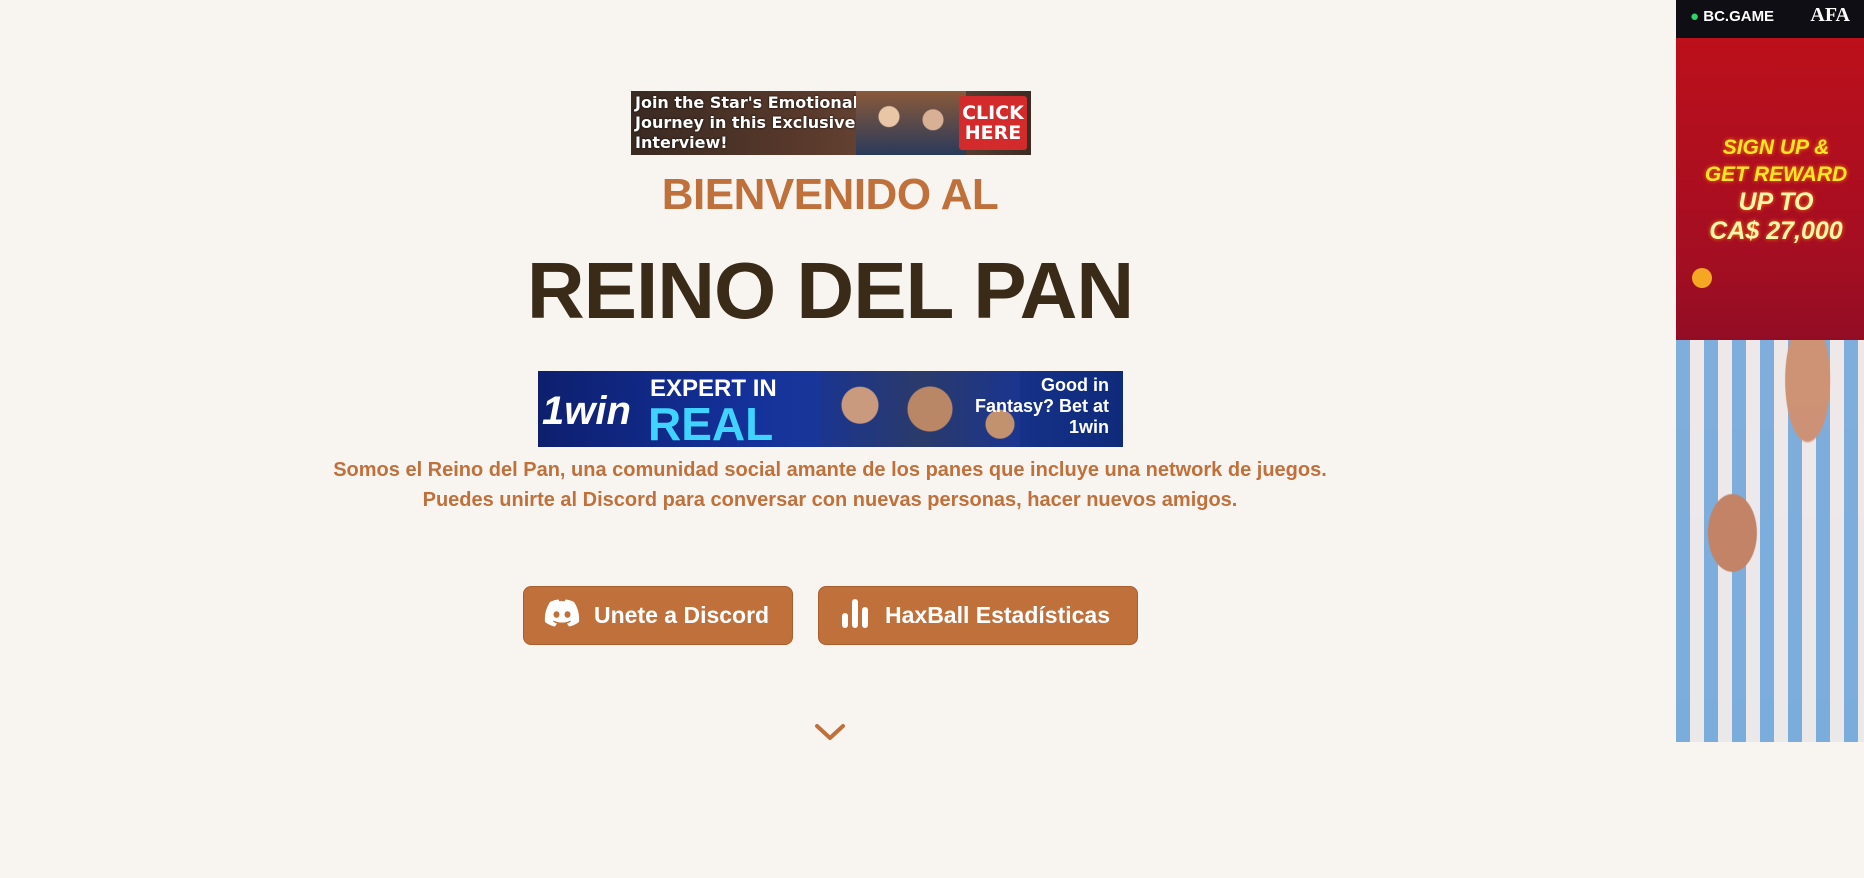 Image resolution: width=1864 pixels, height=878 pixels. I want to click on haxball-stats-button: HaxBall Estadísticas, so click(978, 615).